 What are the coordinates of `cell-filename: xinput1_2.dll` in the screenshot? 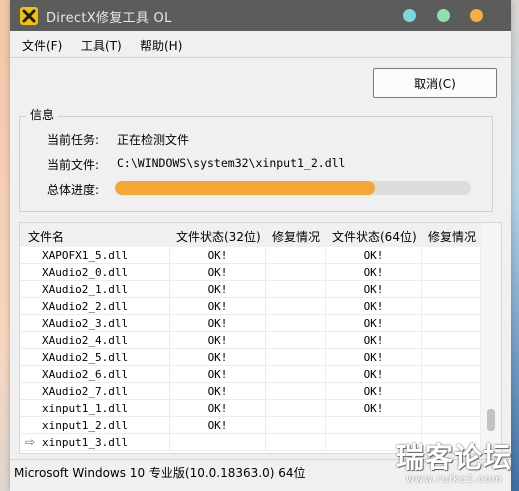 It's located at (95, 425).